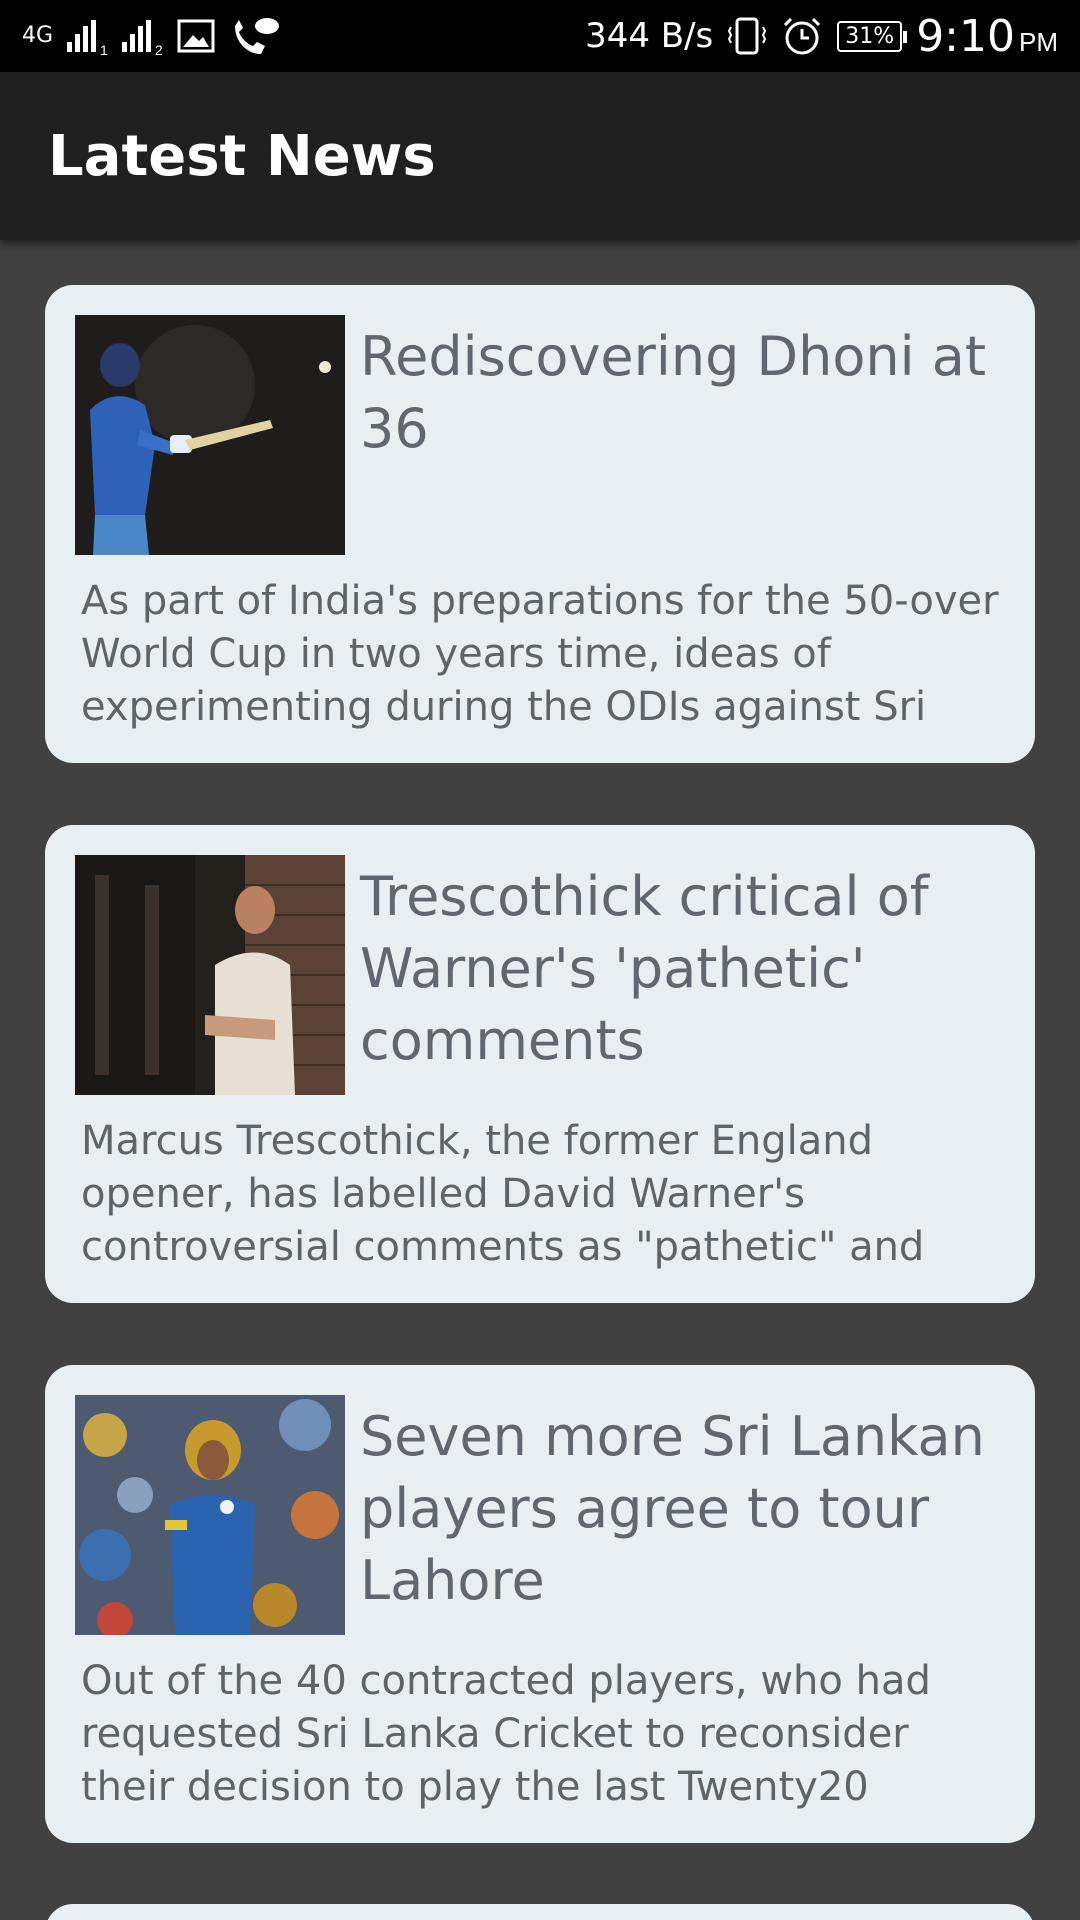 Image resolution: width=1080 pixels, height=1920 pixels. What do you see at coordinates (540, 156) in the screenshot?
I see `app-bar: Latest News` at bounding box center [540, 156].